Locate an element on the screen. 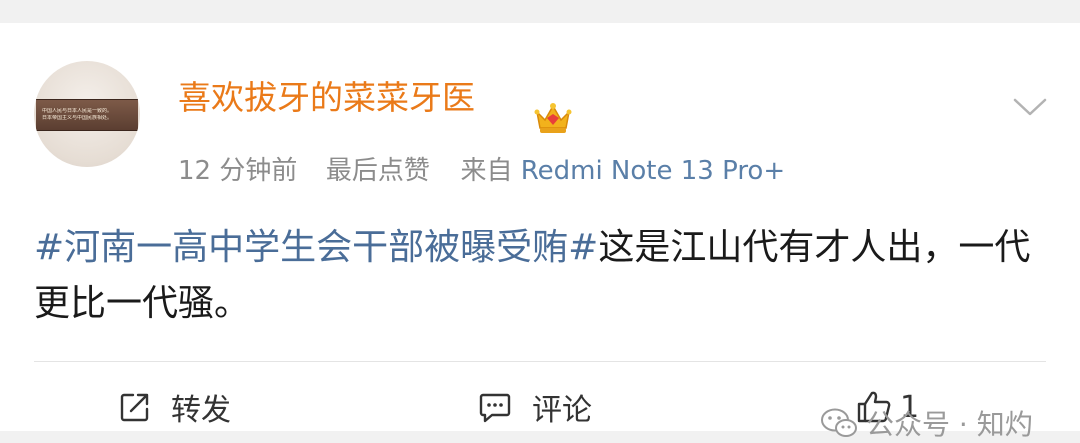 Image resolution: width=1080 pixels, height=443 pixels. wechat-icon is located at coordinates (839, 422).